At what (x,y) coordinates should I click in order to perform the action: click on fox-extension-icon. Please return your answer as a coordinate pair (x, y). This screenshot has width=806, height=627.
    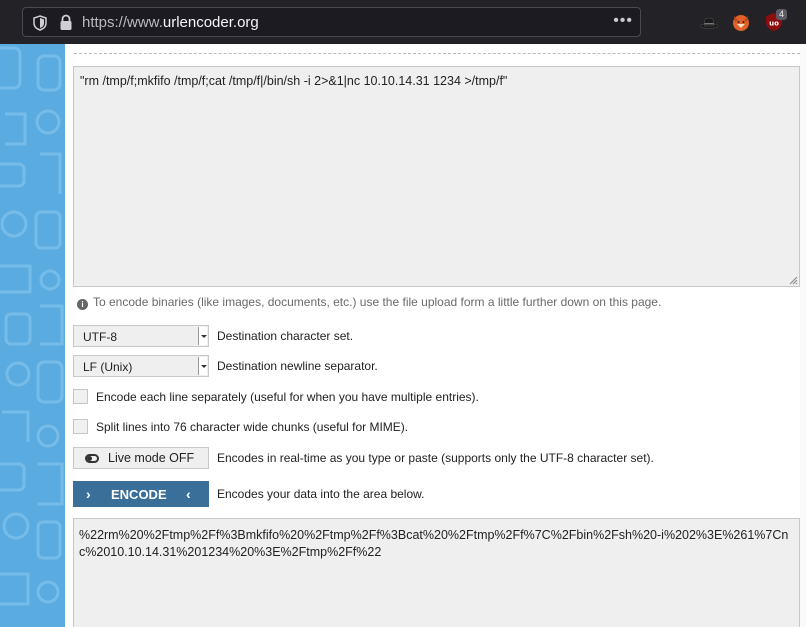
    Looking at the image, I should click on (741, 22).